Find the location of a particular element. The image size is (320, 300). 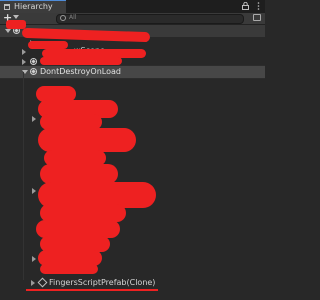

ddol-label: DontDestroyOnLoad is located at coordinates (80, 71).